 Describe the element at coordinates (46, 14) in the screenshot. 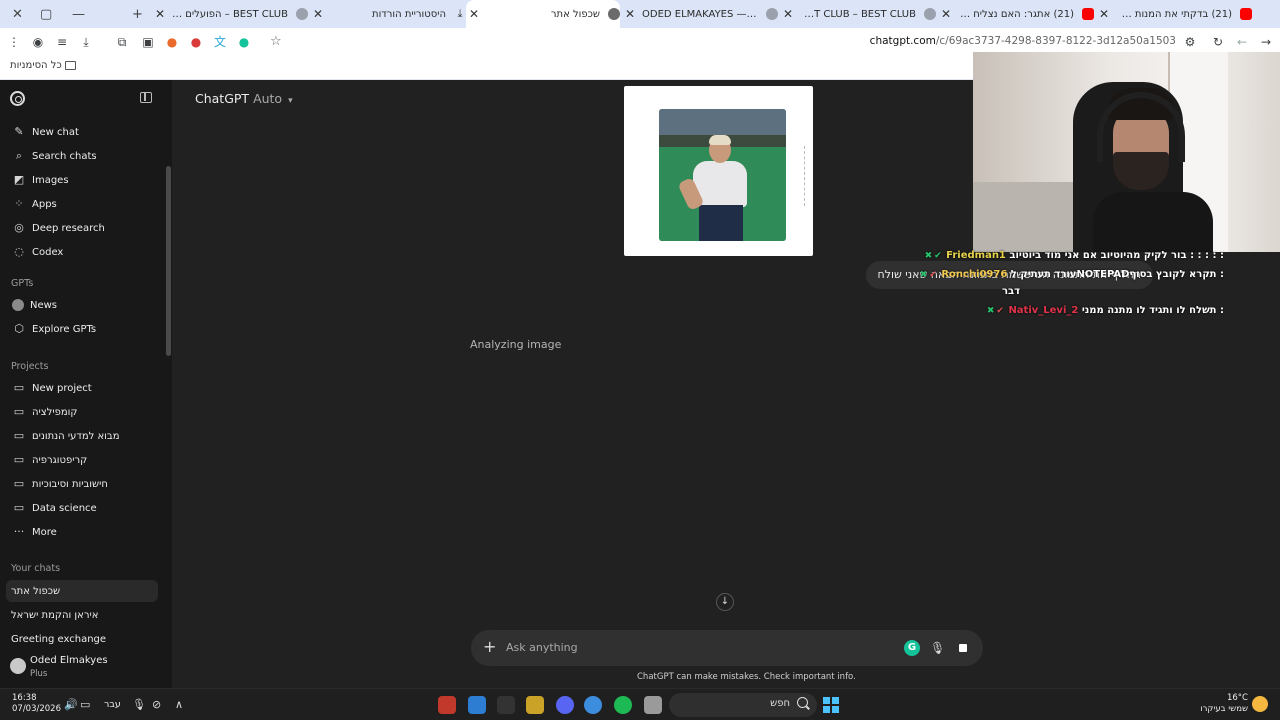

I see `window-restore-icon: ▢` at that location.